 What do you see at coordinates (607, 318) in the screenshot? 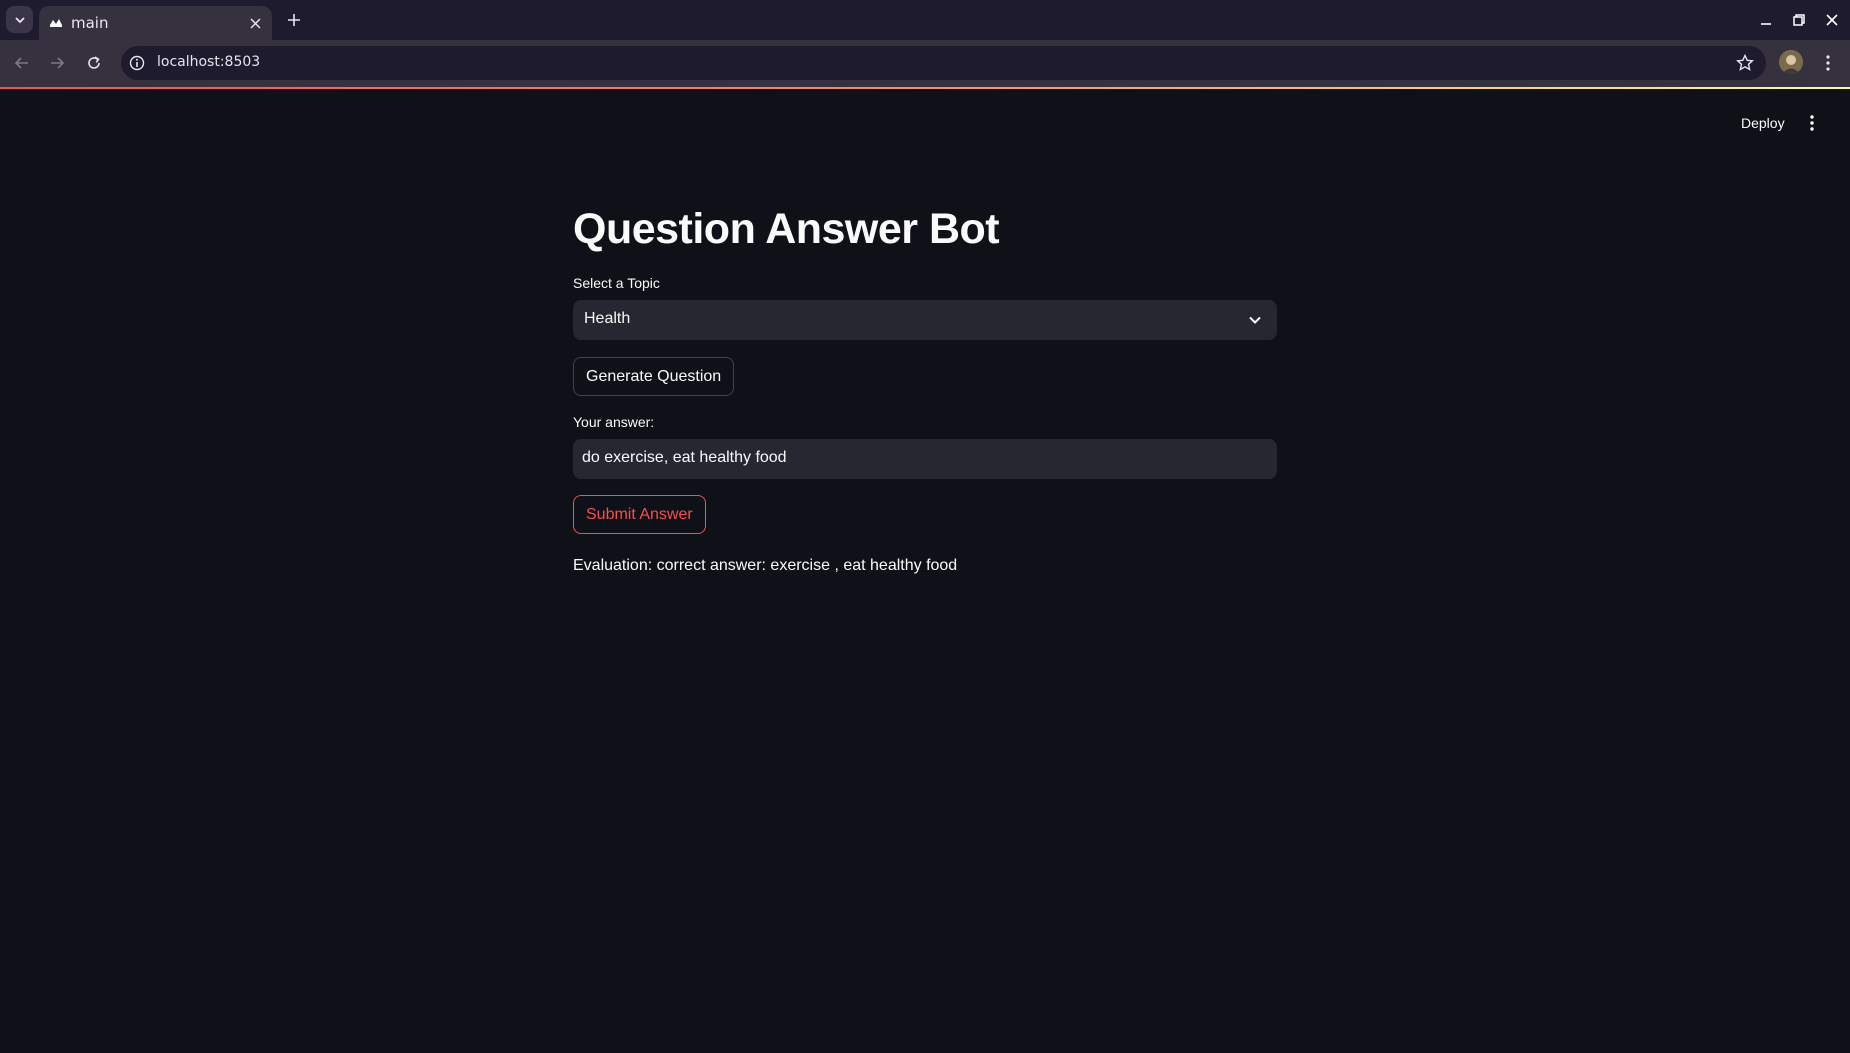
I see `topic-select-value: Health` at bounding box center [607, 318].